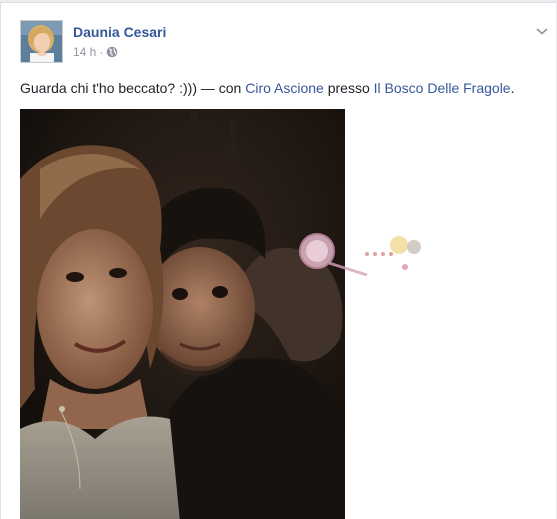  What do you see at coordinates (119, 32) in the screenshot?
I see `author-name: Daunia Cesari` at bounding box center [119, 32].